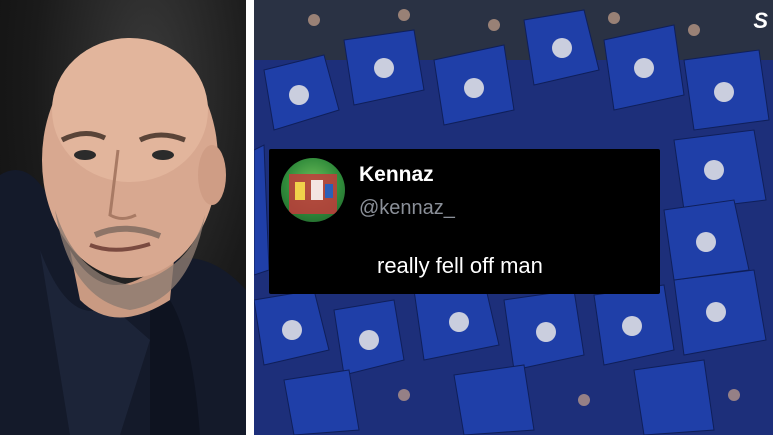 The image size is (773, 435). What do you see at coordinates (313, 194) in the screenshot?
I see `avatar-image` at bounding box center [313, 194].